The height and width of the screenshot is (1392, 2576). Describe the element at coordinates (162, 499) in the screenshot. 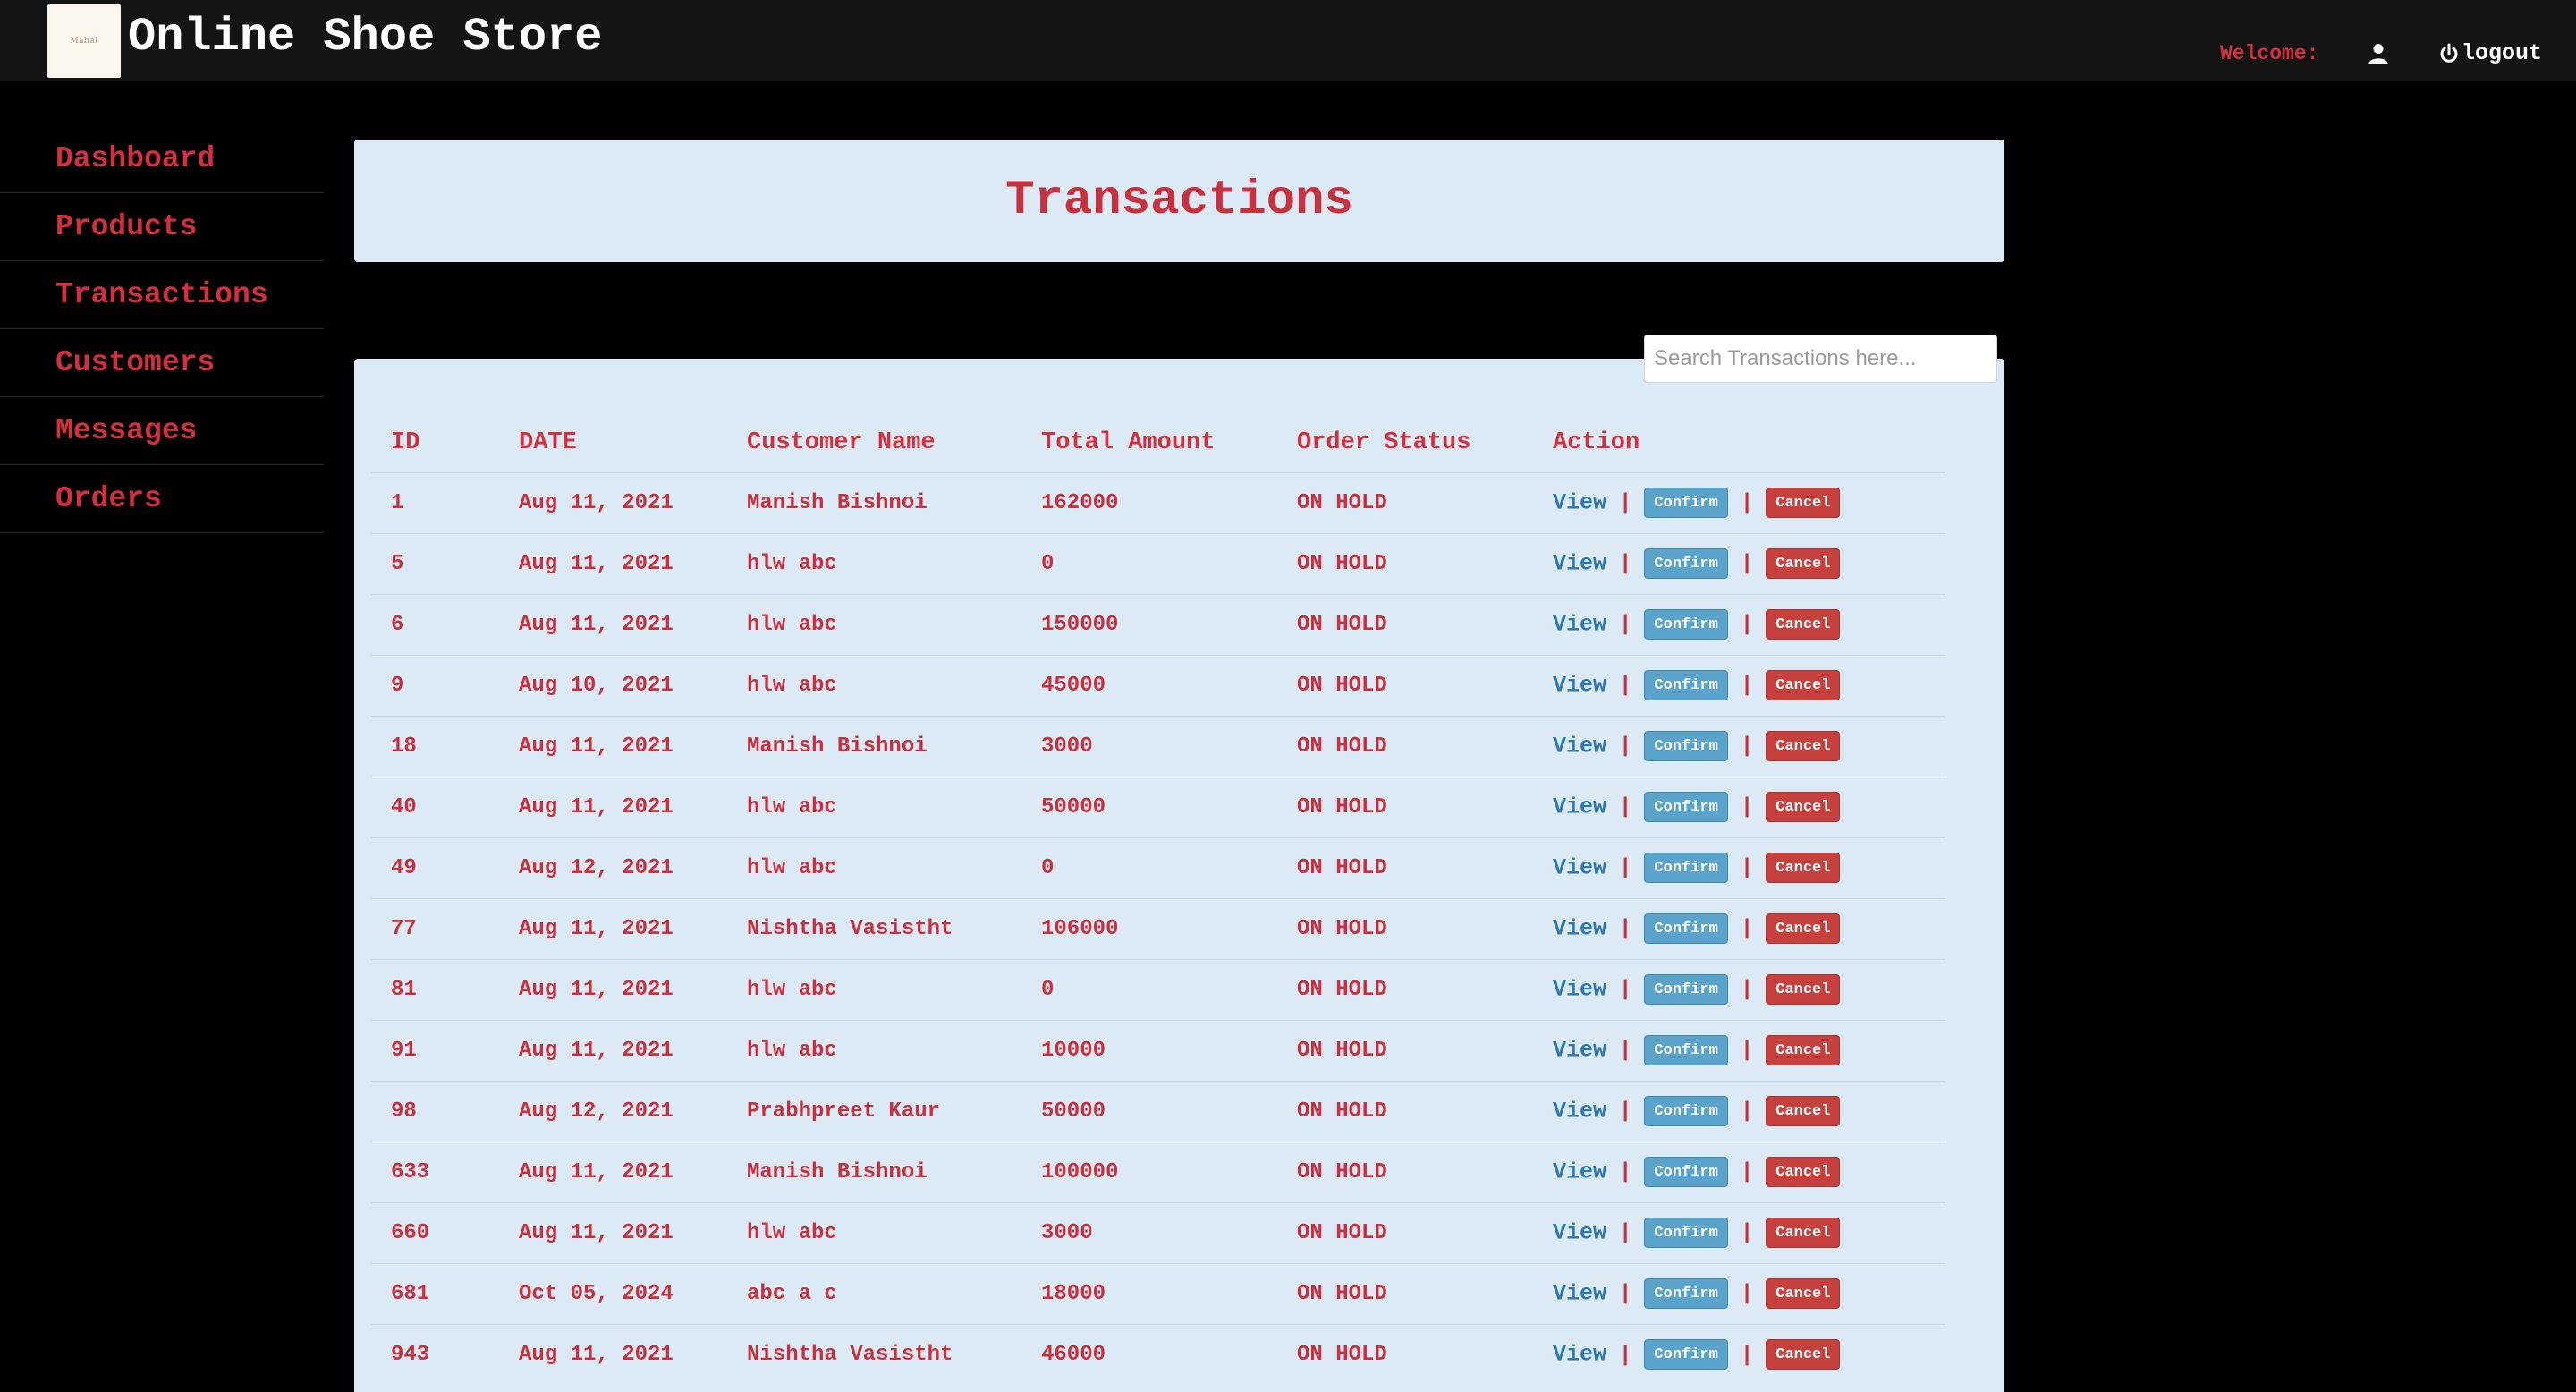

I see `sidebar-item-orders: Orders` at that location.